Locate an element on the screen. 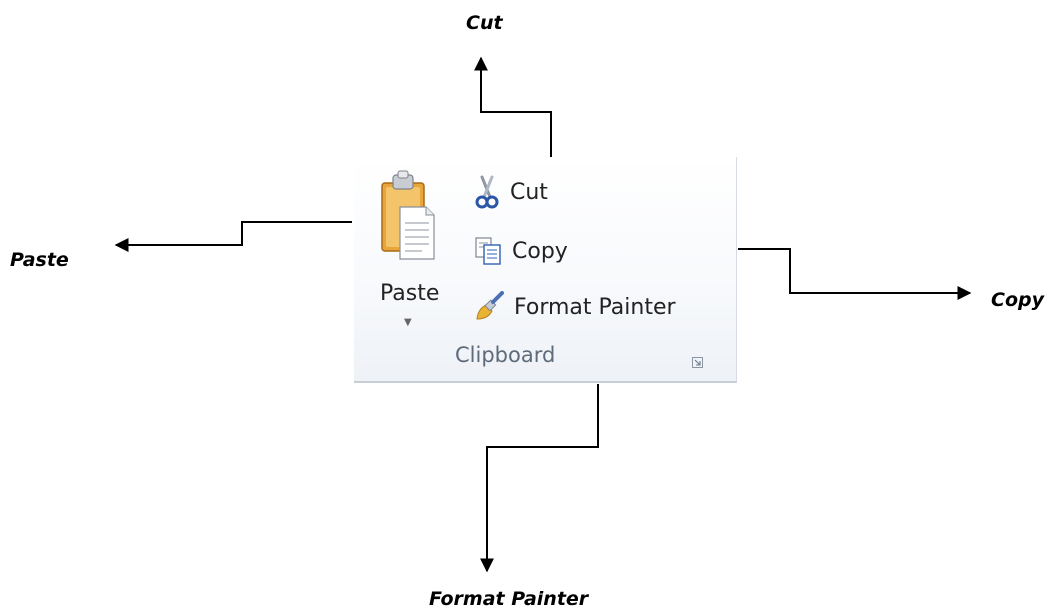 The image size is (1052, 614). callout-copy: Copy is located at coordinates (1017, 300).